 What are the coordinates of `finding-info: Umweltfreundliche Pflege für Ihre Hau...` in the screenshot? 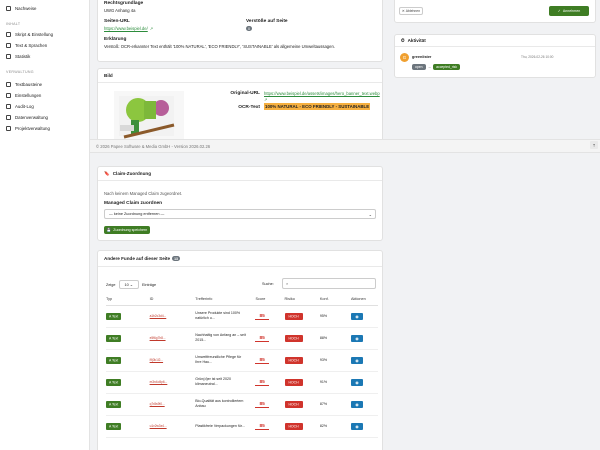 It's located at (218, 359).